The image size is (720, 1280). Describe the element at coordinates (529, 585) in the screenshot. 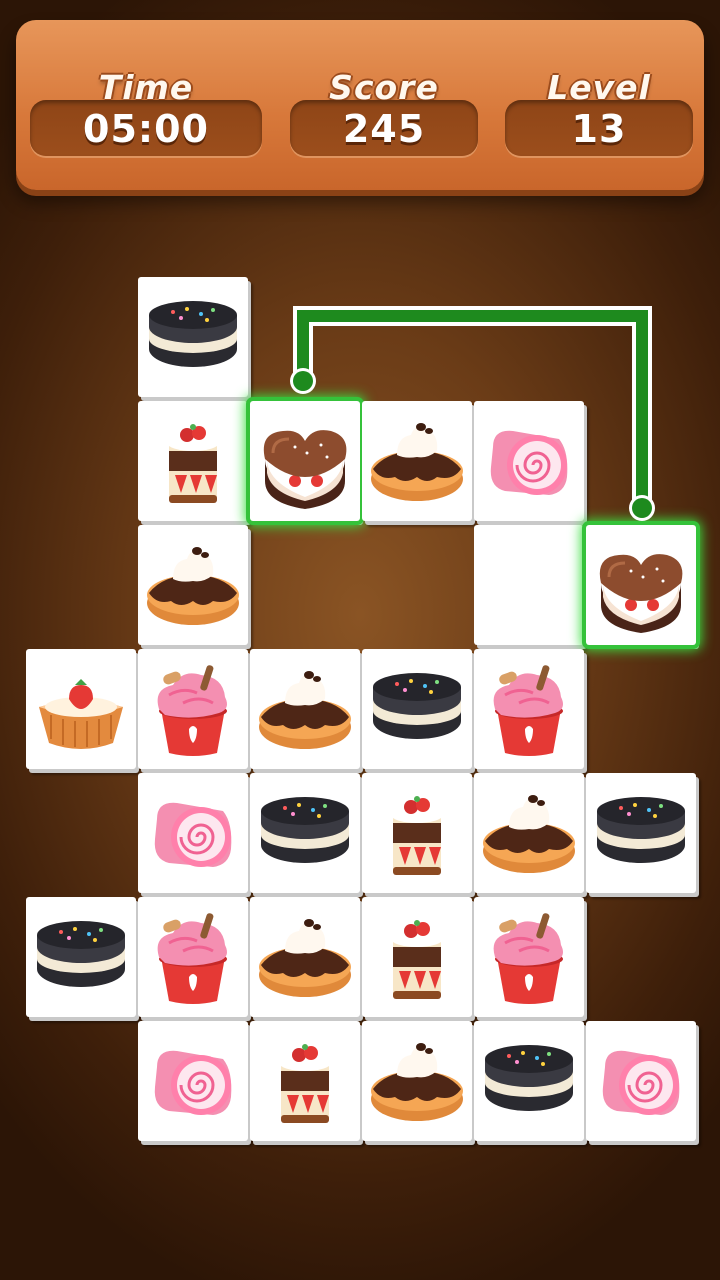

I see `empty-tile` at that location.